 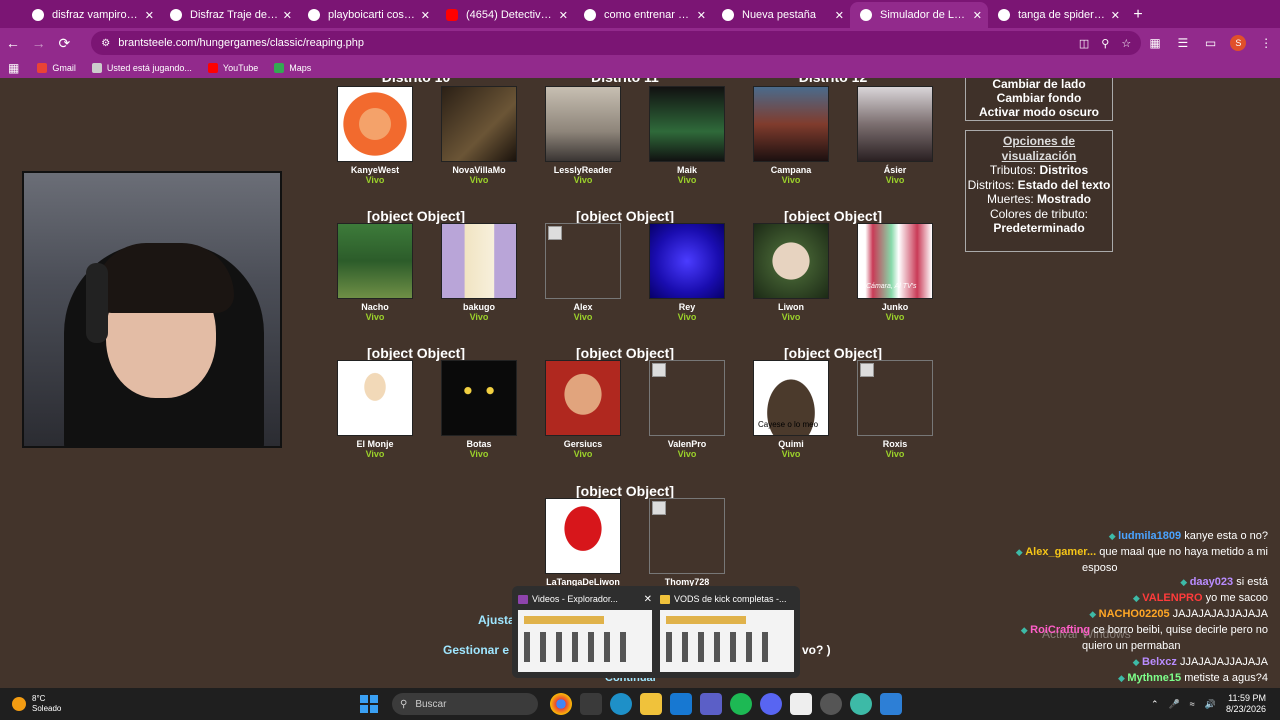 What do you see at coordinates (648, 599) in the screenshot?
I see `close-icon: ✕` at bounding box center [648, 599].